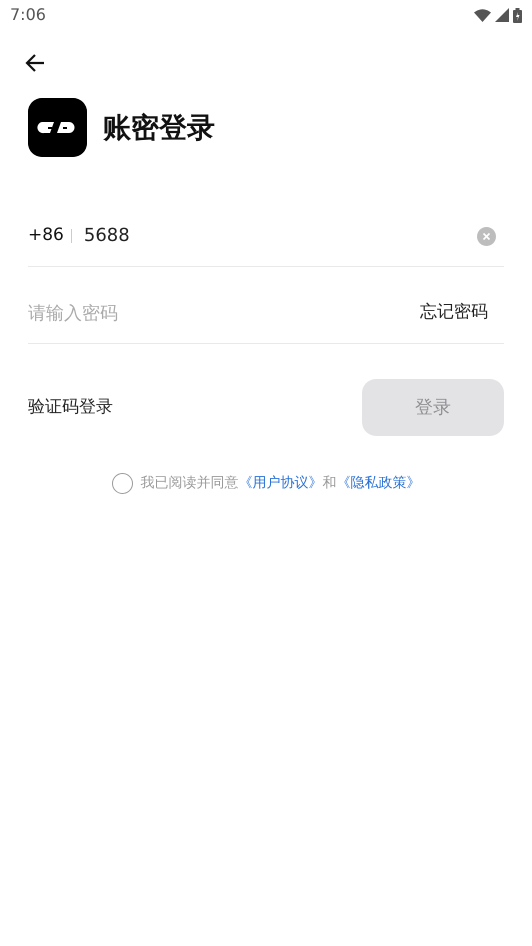 This screenshot has height=946, width=532. I want to click on wifi-icon, so click(482, 15).